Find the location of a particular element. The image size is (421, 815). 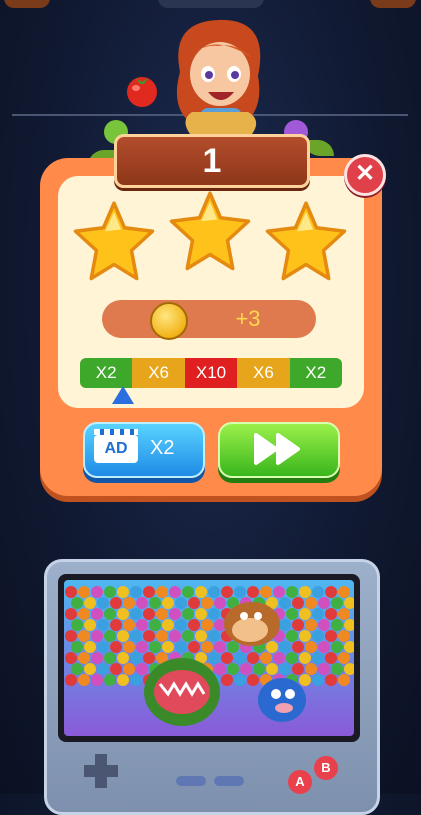

ad-clapper-icon: AD is located at coordinates (116, 446).